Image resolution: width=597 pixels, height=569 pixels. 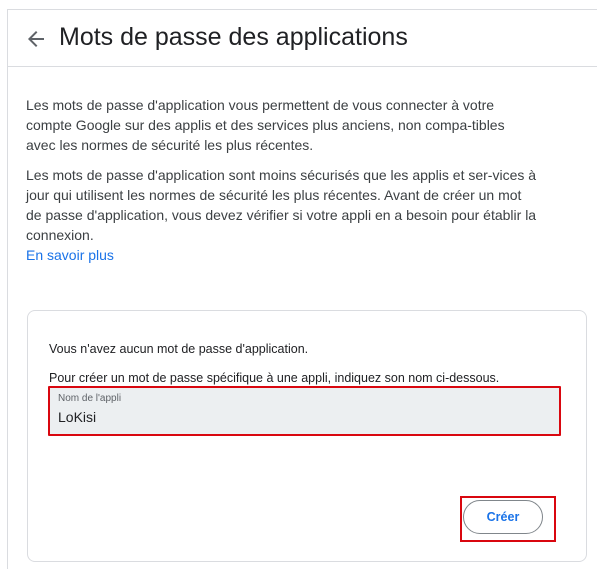 What do you see at coordinates (233, 37) in the screenshot?
I see `page-title: Mots de passe des applications` at bounding box center [233, 37].